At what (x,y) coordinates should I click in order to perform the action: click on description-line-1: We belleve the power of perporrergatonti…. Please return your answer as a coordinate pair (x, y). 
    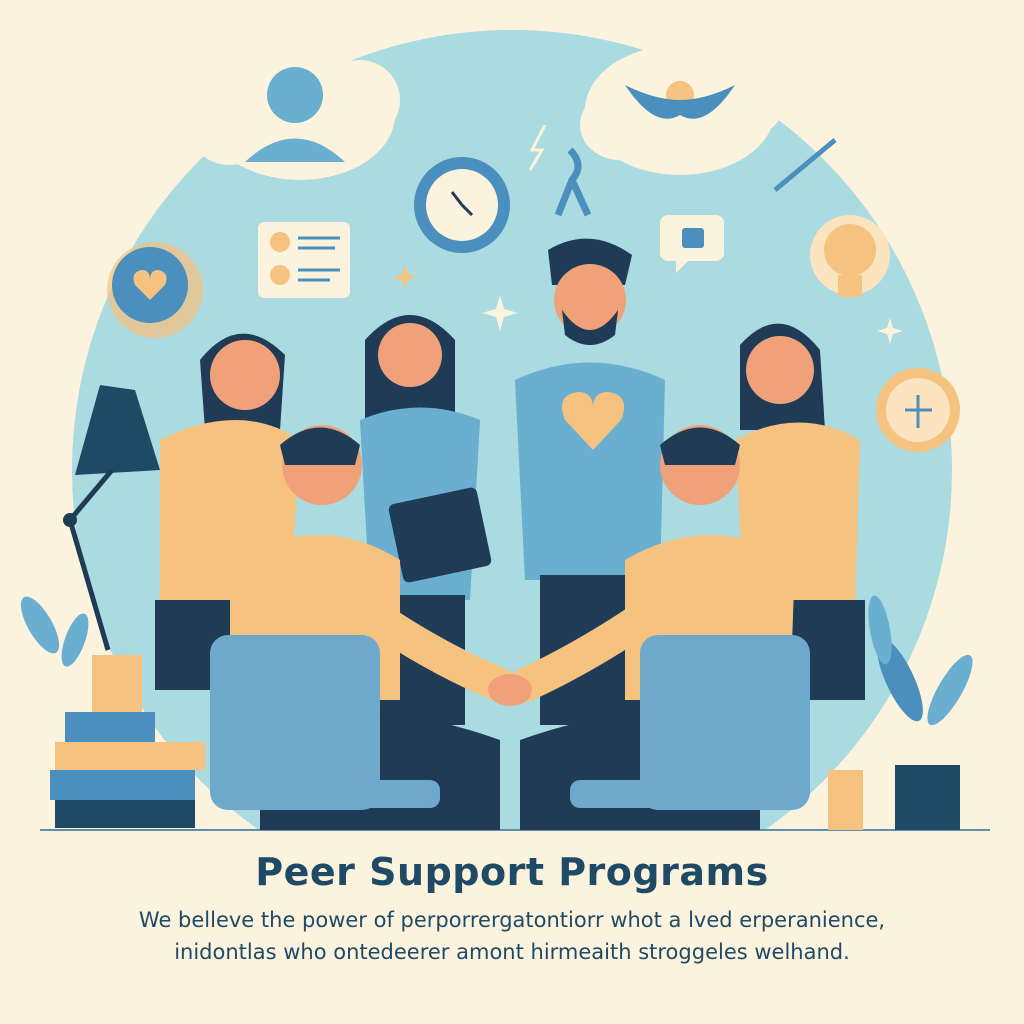
    Looking at the image, I should click on (512, 920).